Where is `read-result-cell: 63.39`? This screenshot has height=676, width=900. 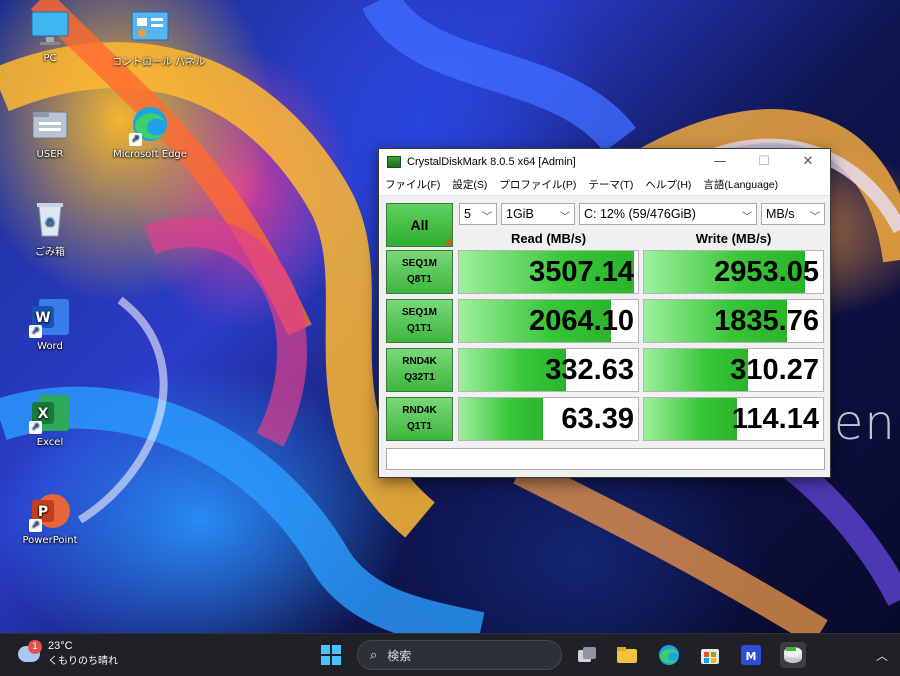 read-result-cell: 63.39 is located at coordinates (548, 419).